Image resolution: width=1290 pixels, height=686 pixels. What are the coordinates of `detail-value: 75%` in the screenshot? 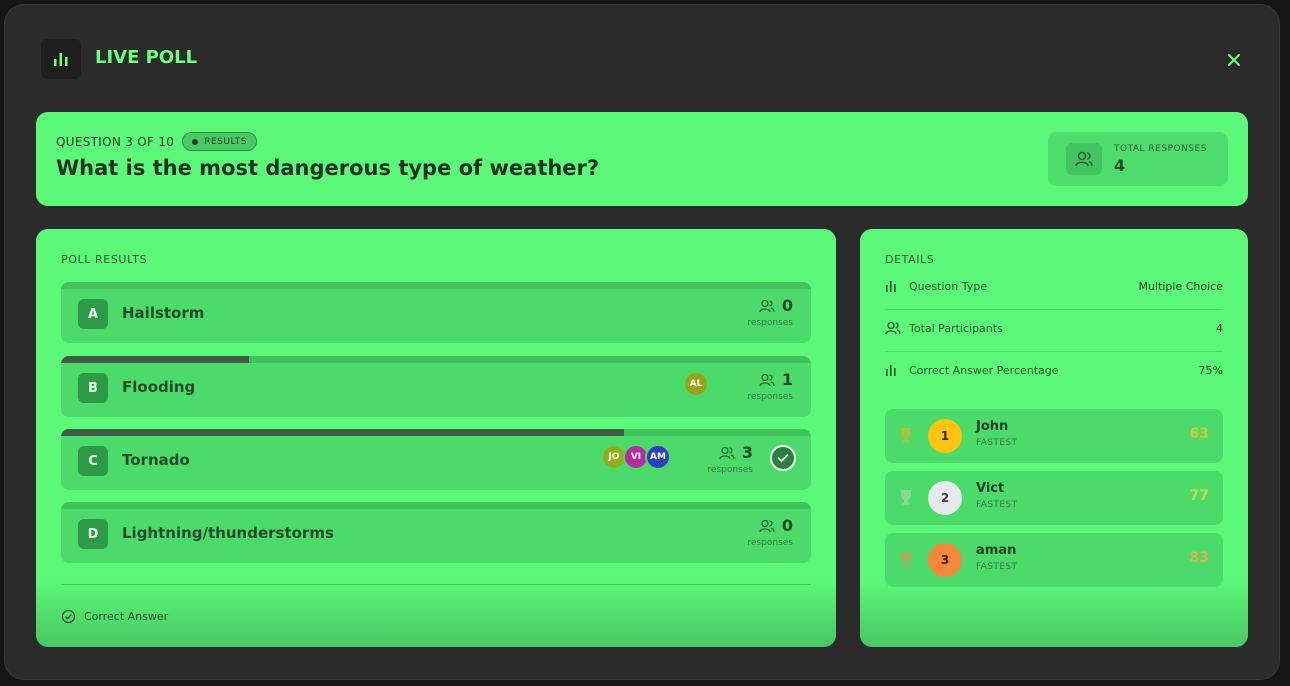 It's located at (1210, 370).